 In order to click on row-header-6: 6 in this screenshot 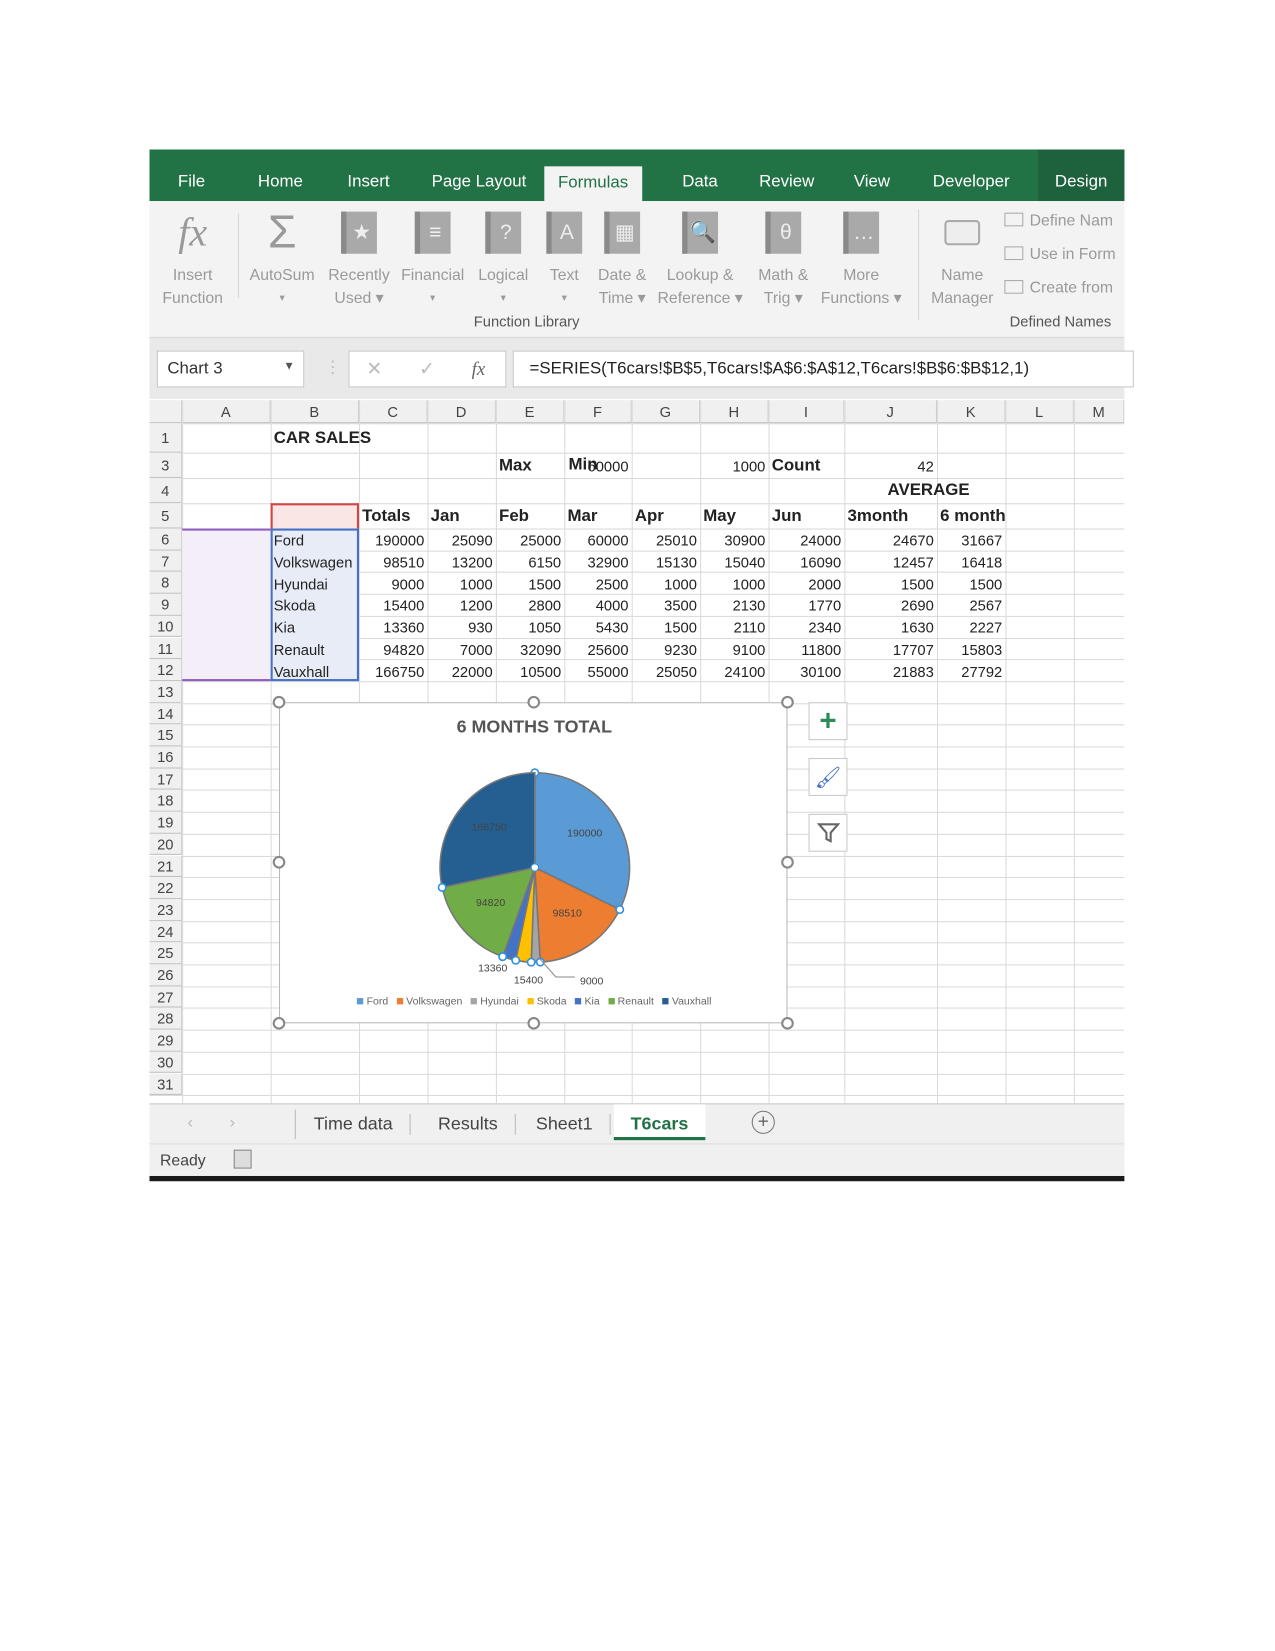, I will do `click(166, 539)`.